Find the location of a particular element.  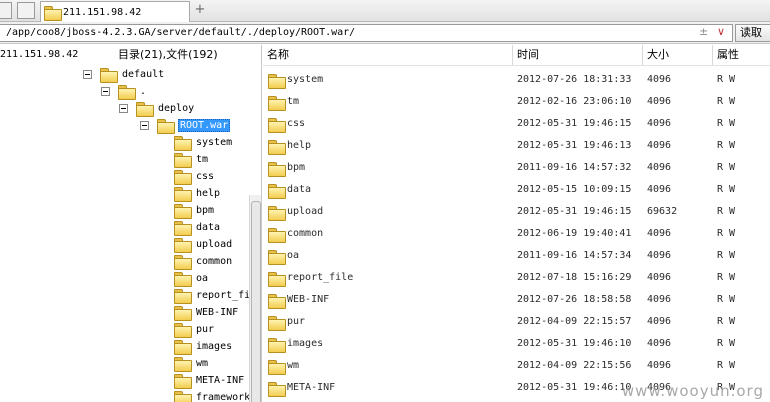

tree-node: images is located at coordinates (203, 346).